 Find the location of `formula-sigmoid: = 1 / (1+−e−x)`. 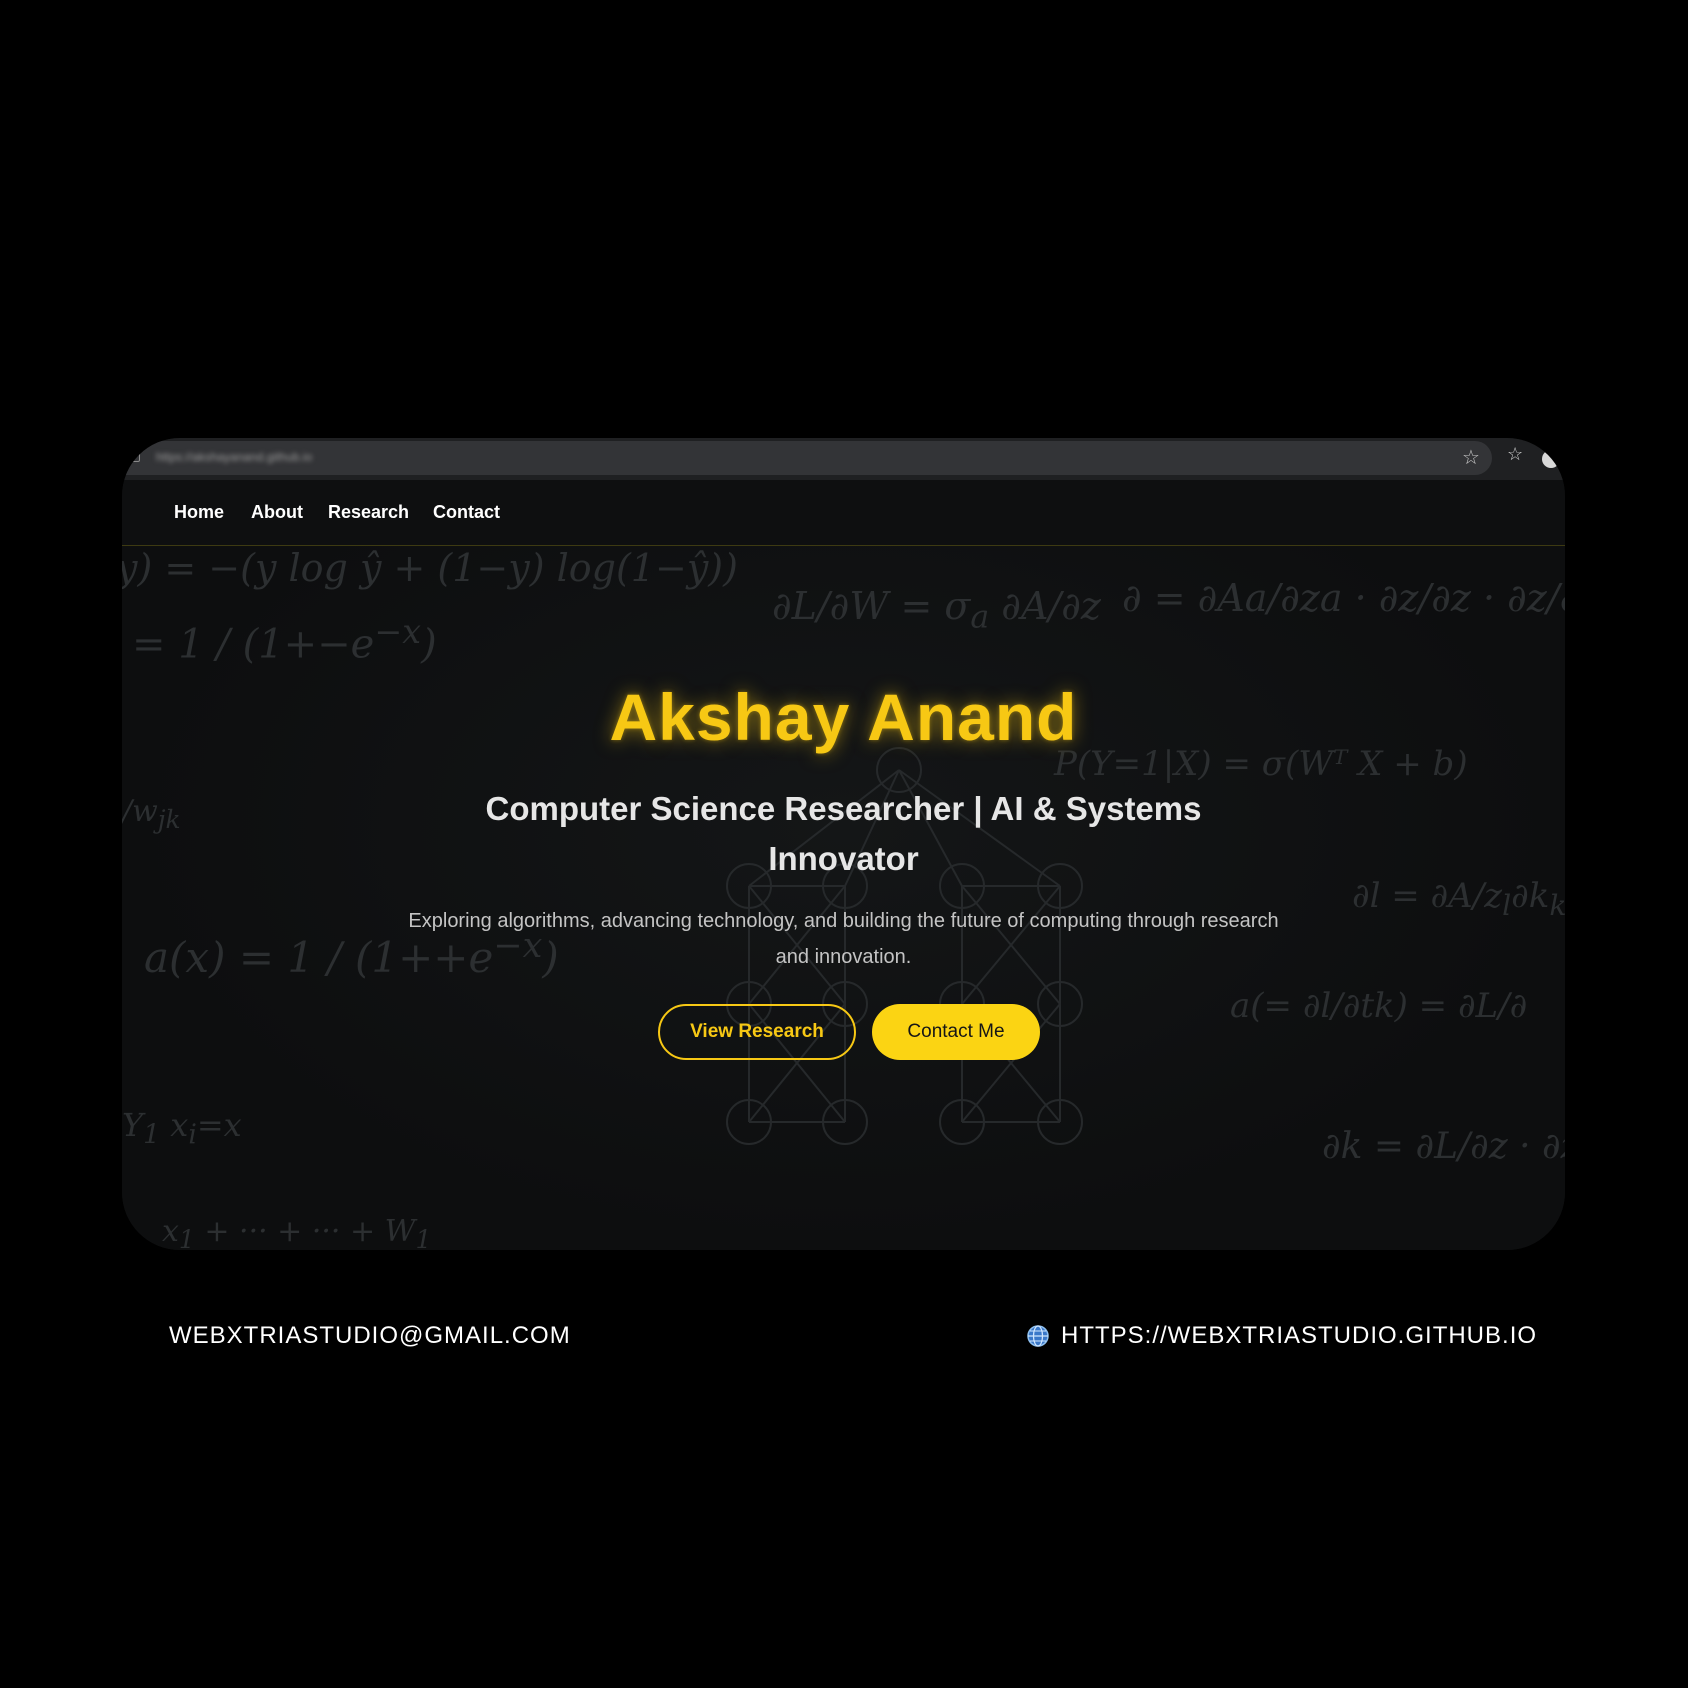

formula-sigmoid: = 1 / (1+−e−x) is located at coordinates (284, 640).